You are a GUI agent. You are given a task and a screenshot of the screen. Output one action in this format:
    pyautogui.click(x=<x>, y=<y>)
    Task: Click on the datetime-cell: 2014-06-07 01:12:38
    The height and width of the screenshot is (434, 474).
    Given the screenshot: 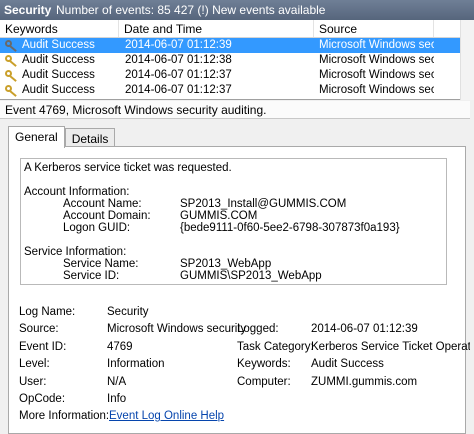 What is the action you would take?
    pyautogui.click(x=178, y=60)
    